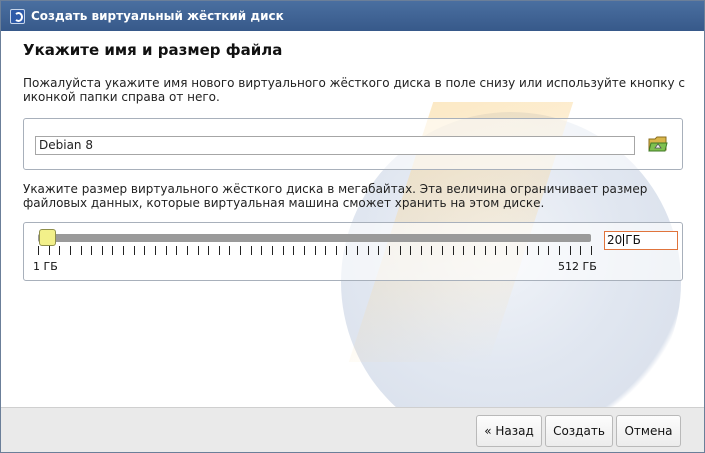  I want to click on back-button: « Назад, so click(509, 431).